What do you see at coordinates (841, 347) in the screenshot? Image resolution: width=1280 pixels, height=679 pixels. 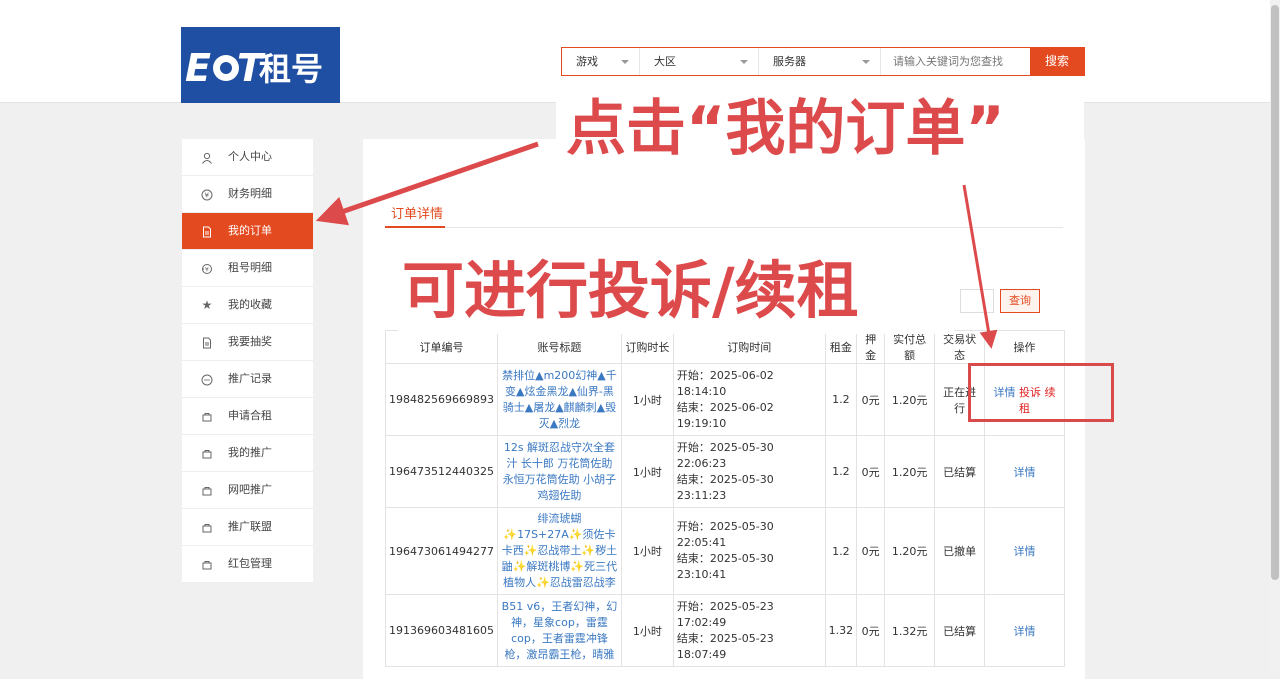 I see `col-header-rent: 租金` at bounding box center [841, 347].